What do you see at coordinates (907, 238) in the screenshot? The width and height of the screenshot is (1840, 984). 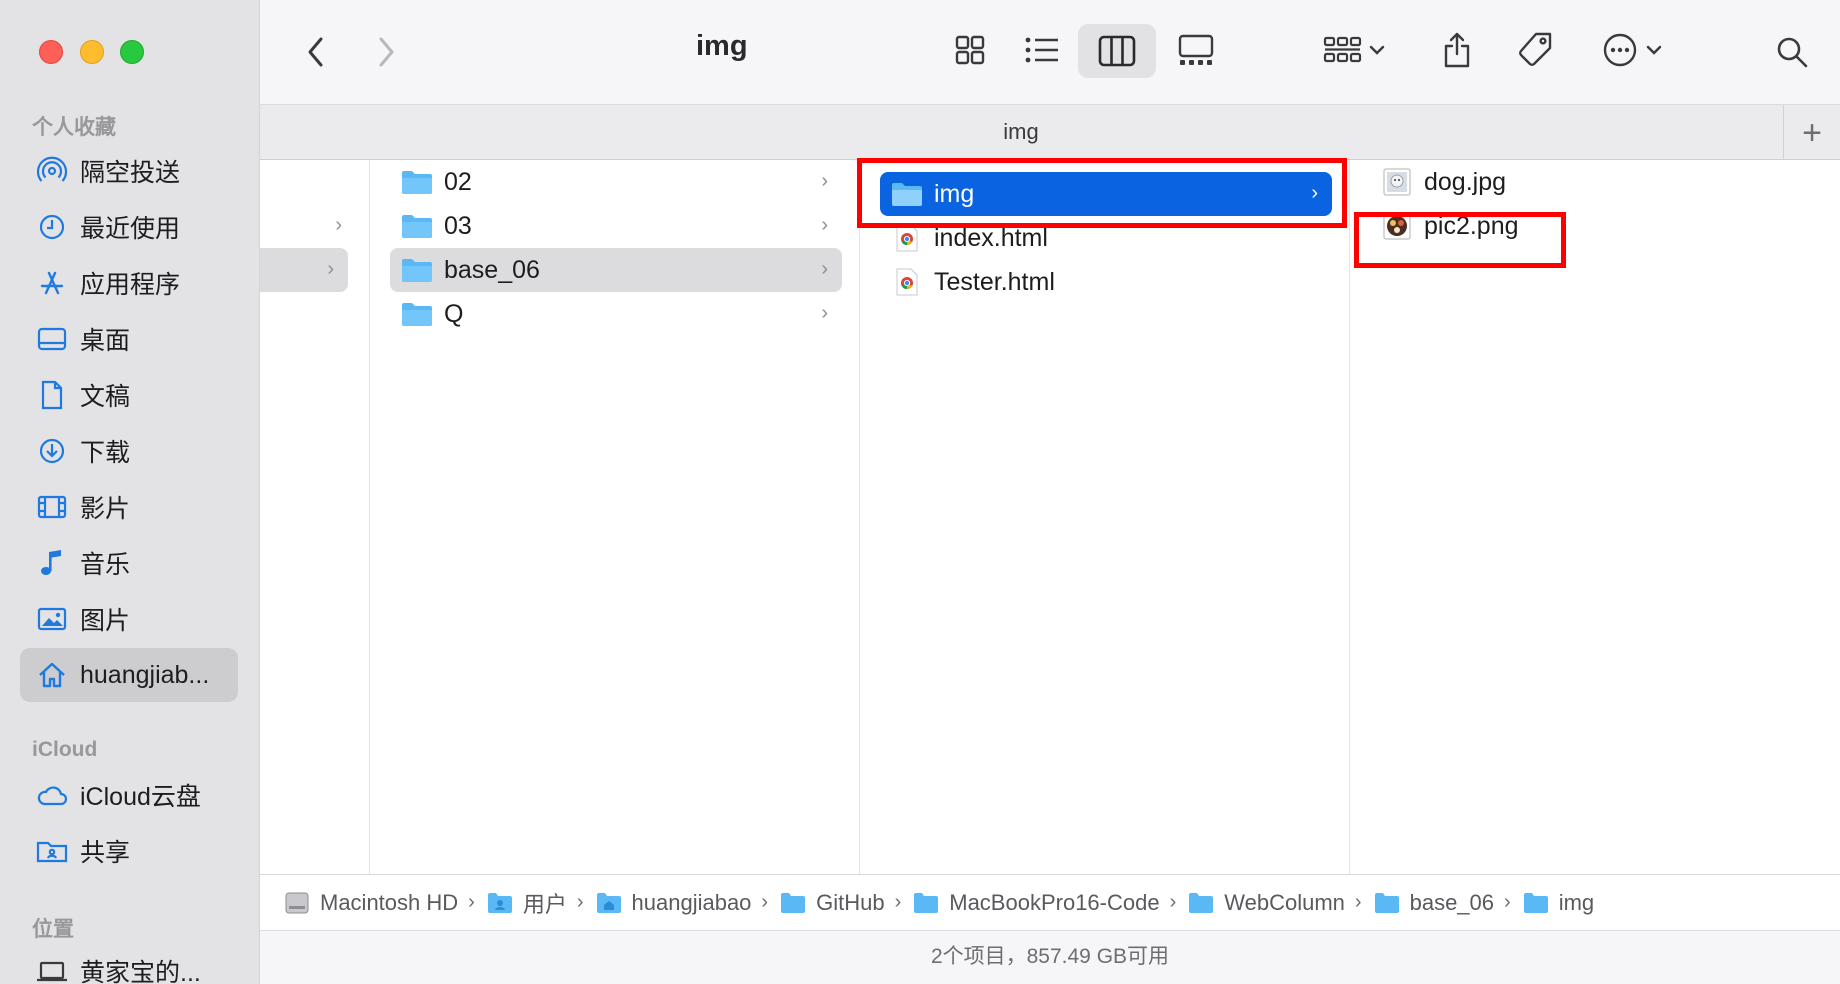 I see `html-file-icon` at bounding box center [907, 238].